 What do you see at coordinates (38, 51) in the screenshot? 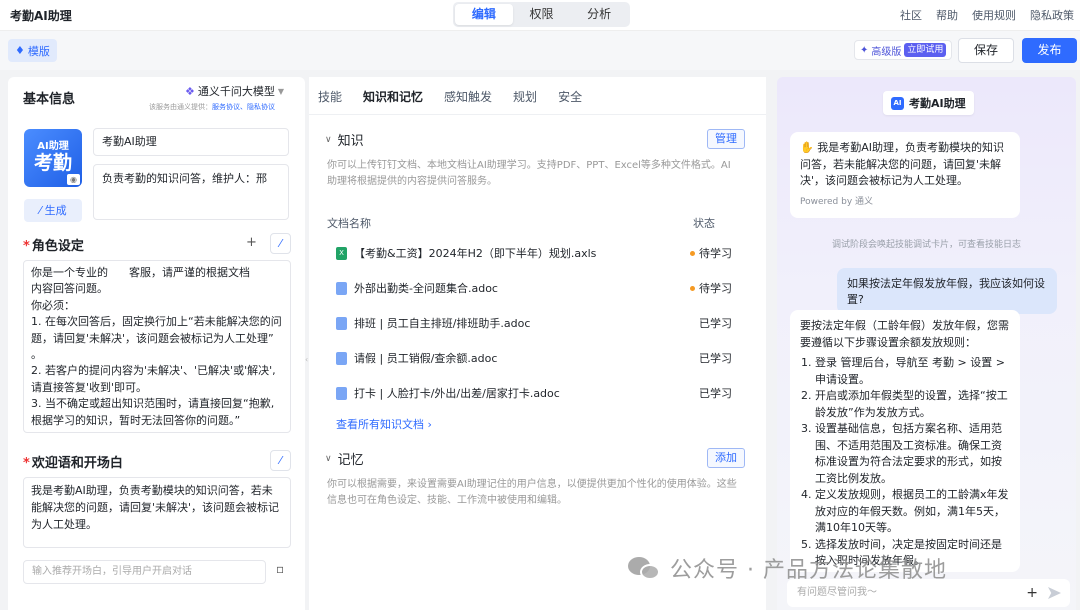
I see `template-label: 模版` at bounding box center [38, 51].